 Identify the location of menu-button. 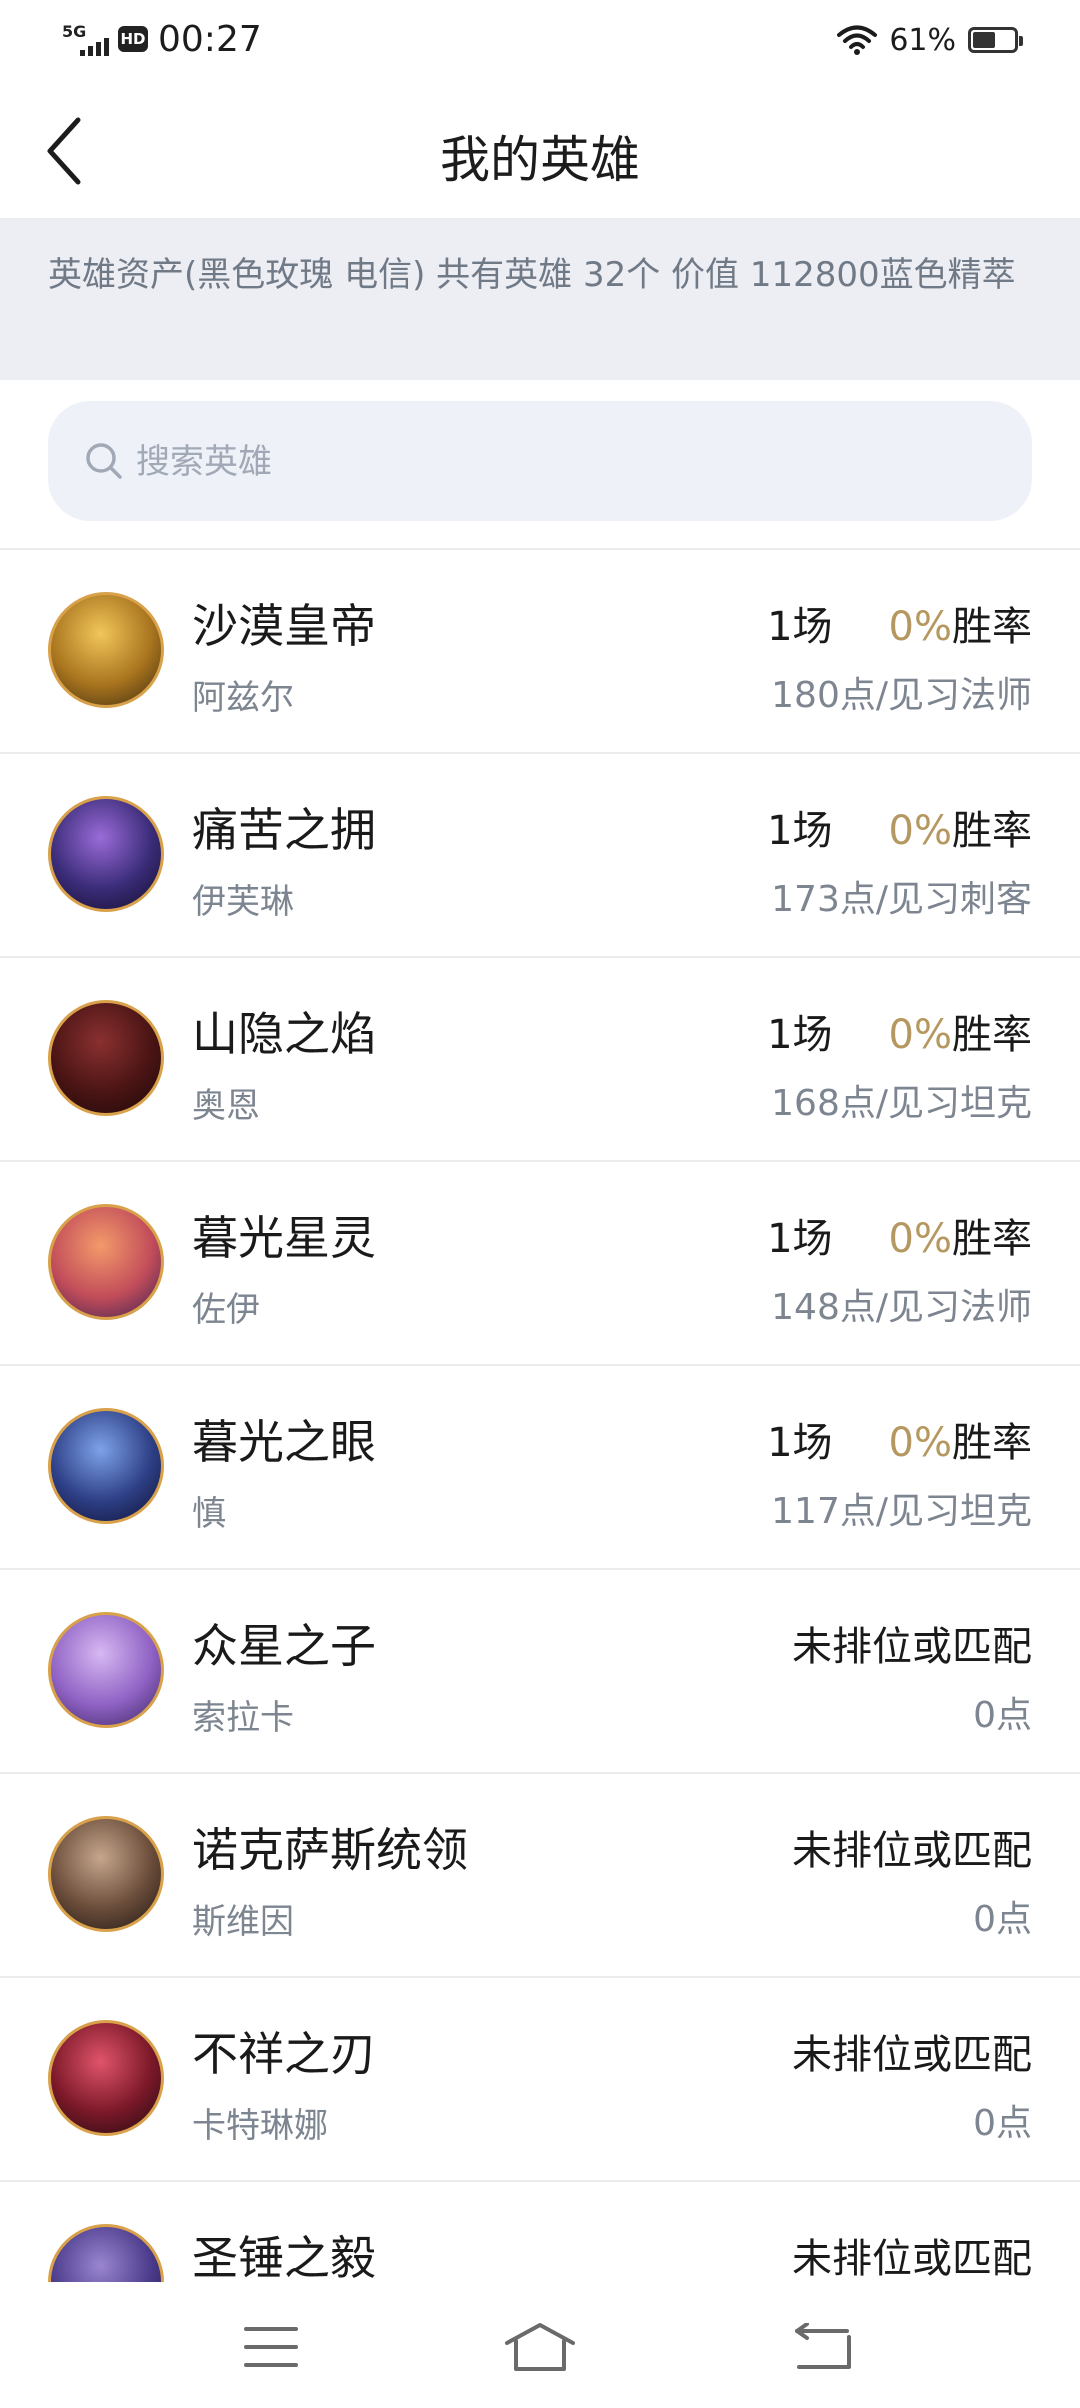
(271, 2347).